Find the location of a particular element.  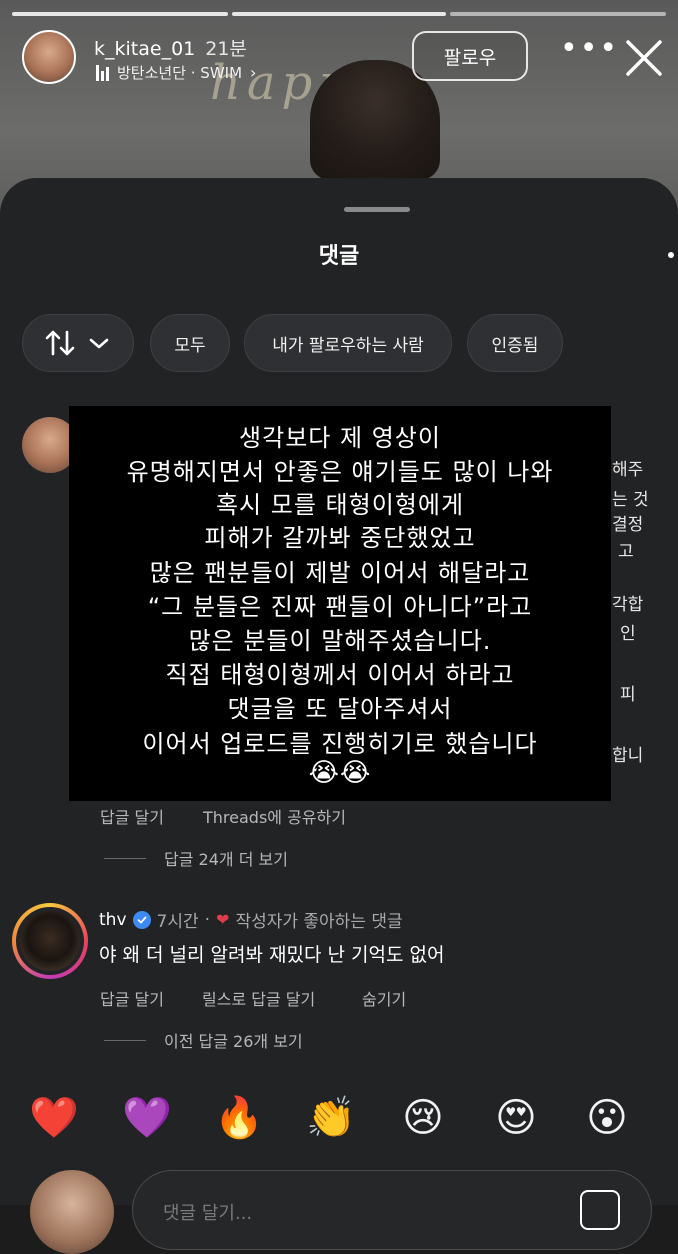

liked-by-author-label: 작성자가 좋아하는 댓글 is located at coordinates (319, 922).